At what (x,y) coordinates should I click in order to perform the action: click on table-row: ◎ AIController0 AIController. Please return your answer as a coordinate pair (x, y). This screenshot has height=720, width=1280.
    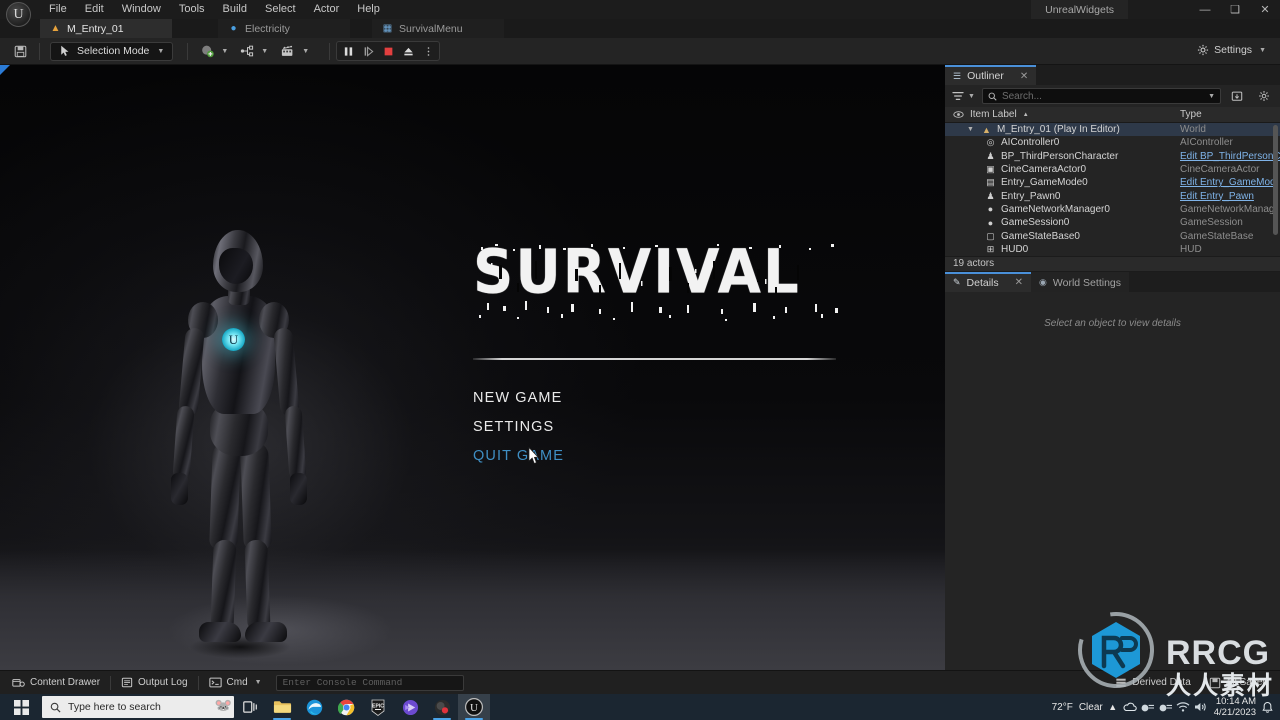
    Looking at the image, I should click on (1112, 142).